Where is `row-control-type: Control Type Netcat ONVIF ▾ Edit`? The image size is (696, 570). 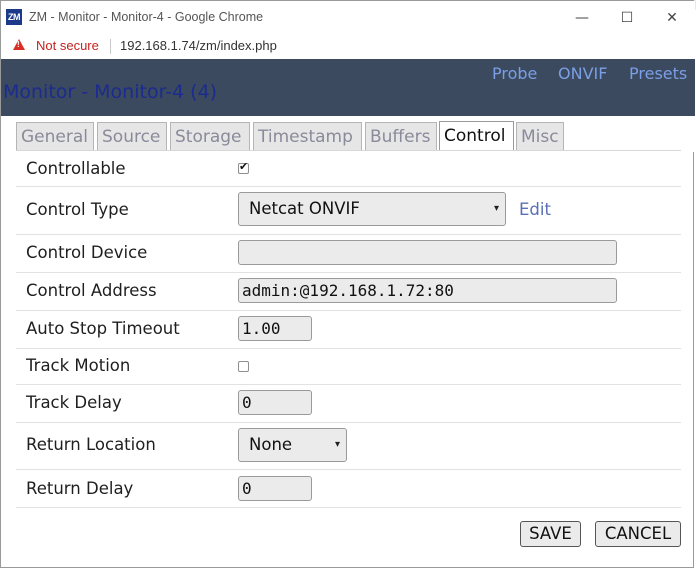 row-control-type: Control Type Netcat ONVIF ▾ Edit is located at coordinates (348, 210).